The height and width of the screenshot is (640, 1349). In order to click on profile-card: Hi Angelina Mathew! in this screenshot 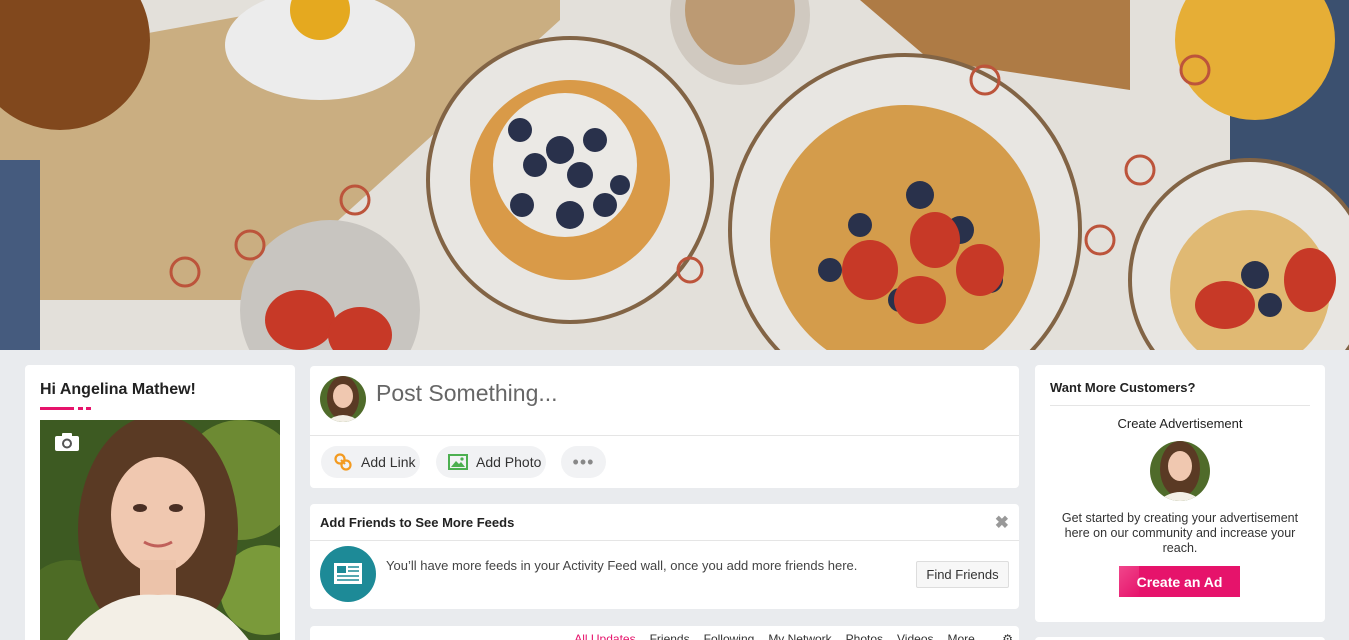, I will do `click(160, 502)`.